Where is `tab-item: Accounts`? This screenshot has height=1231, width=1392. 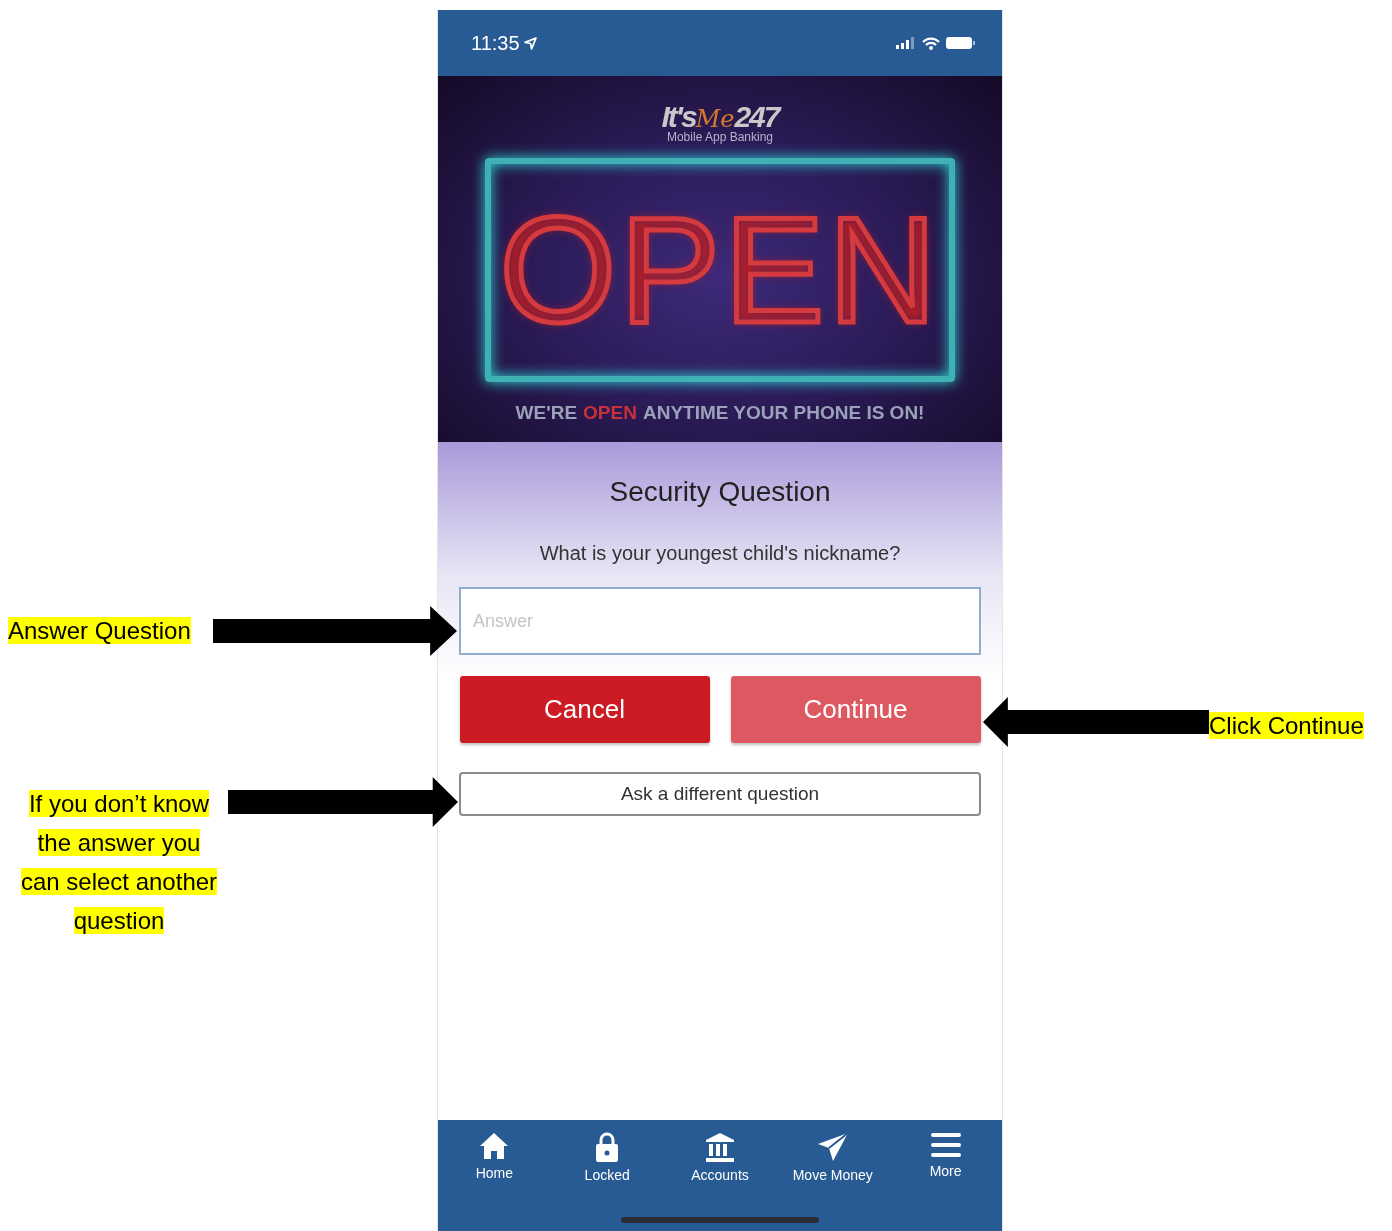 tab-item: Accounts is located at coordinates (720, 1157).